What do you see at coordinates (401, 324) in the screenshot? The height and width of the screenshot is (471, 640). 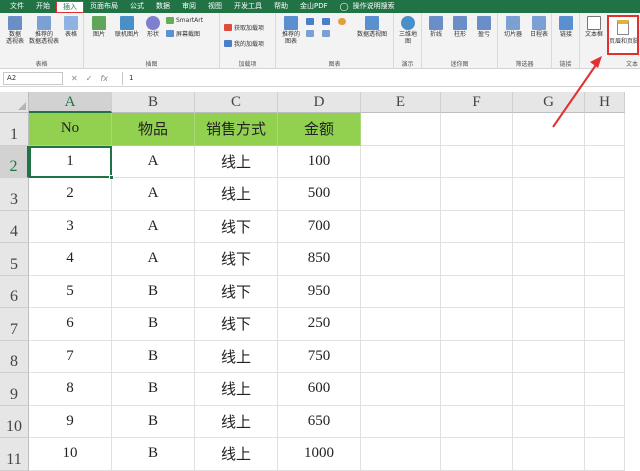 I see `cell-e7` at bounding box center [401, 324].